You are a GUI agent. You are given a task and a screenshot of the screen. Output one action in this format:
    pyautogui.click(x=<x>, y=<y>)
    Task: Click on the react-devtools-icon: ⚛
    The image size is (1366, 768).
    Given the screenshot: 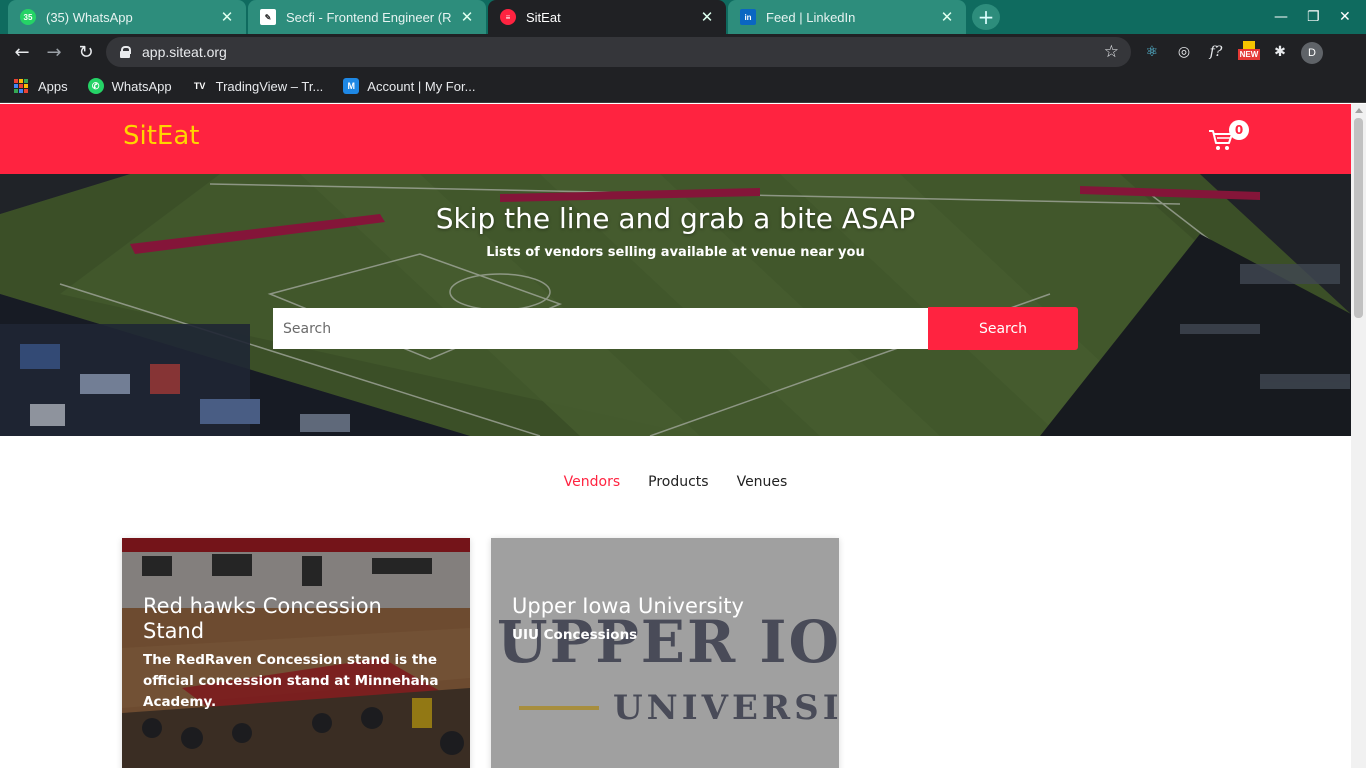 What is the action you would take?
    pyautogui.click(x=1152, y=52)
    